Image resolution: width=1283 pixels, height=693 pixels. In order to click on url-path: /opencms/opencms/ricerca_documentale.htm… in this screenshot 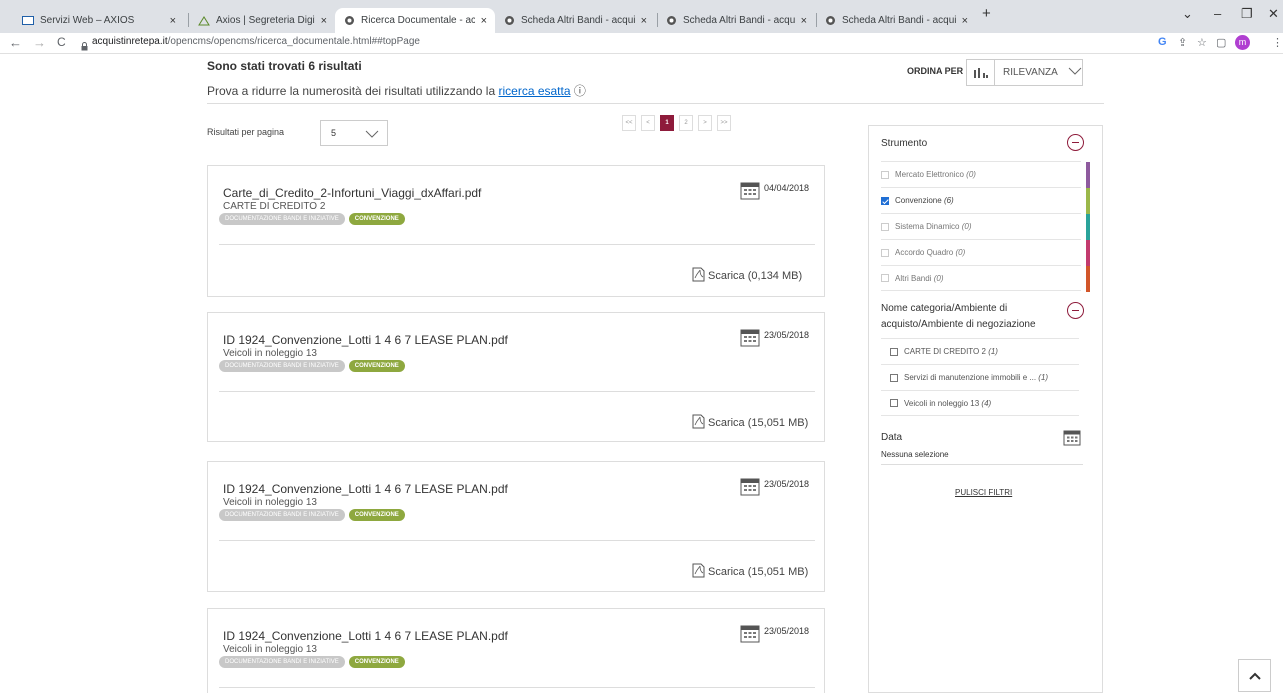, I will do `click(293, 41)`.